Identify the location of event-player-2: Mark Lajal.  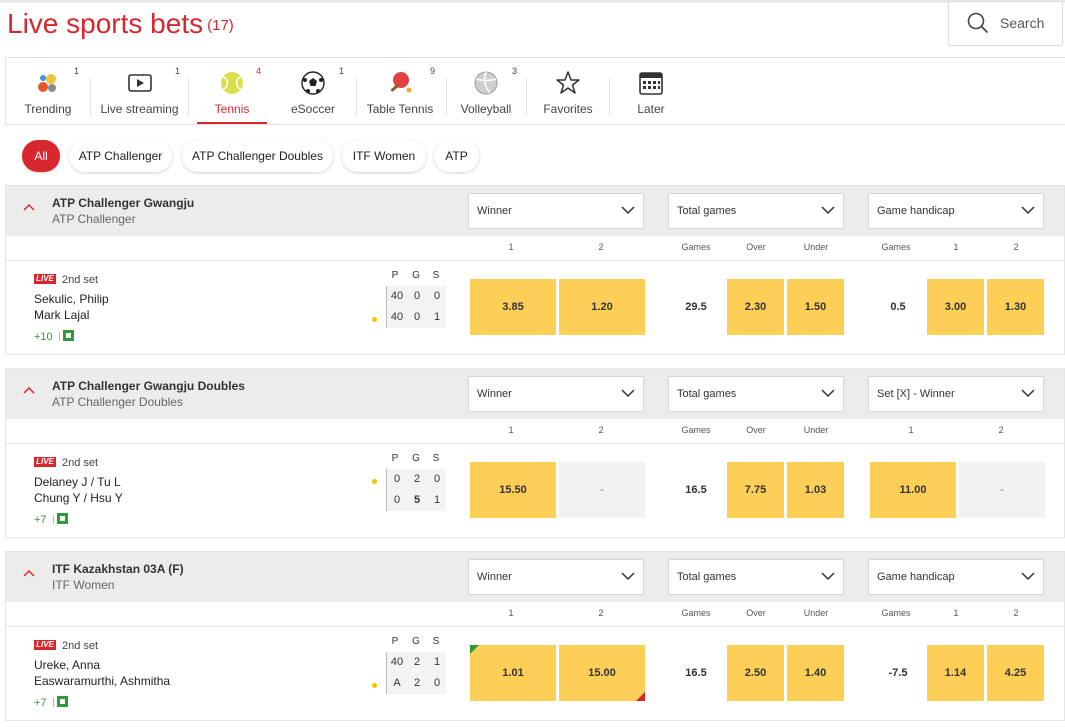
(61, 315).